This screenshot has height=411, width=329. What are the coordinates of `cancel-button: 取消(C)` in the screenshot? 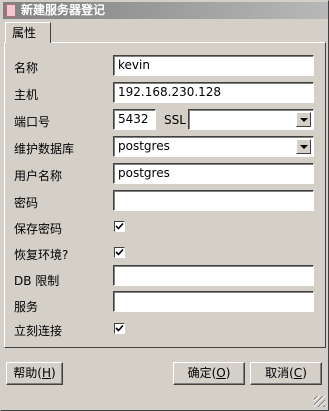 It's located at (286, 373).